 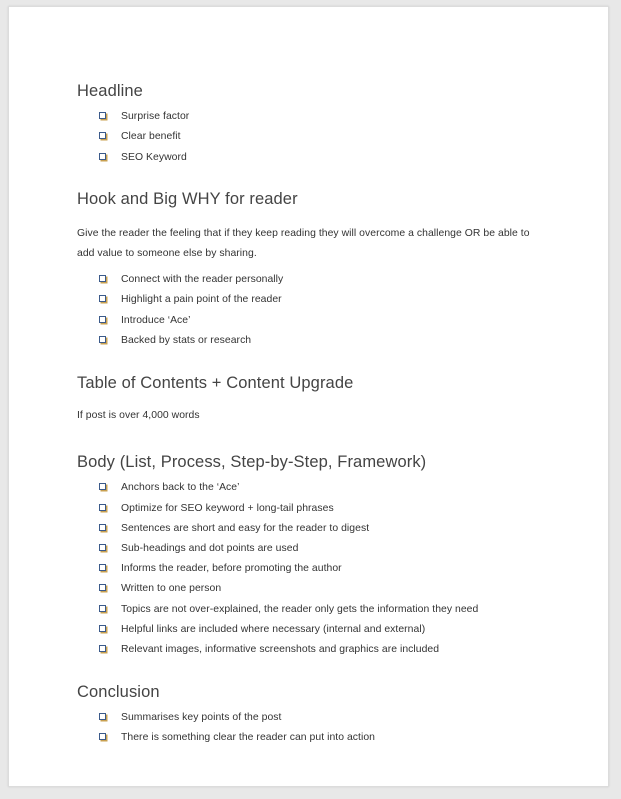 I want to click on list-item: Highlight a pain point of the reader, so click(x=333, y=300).